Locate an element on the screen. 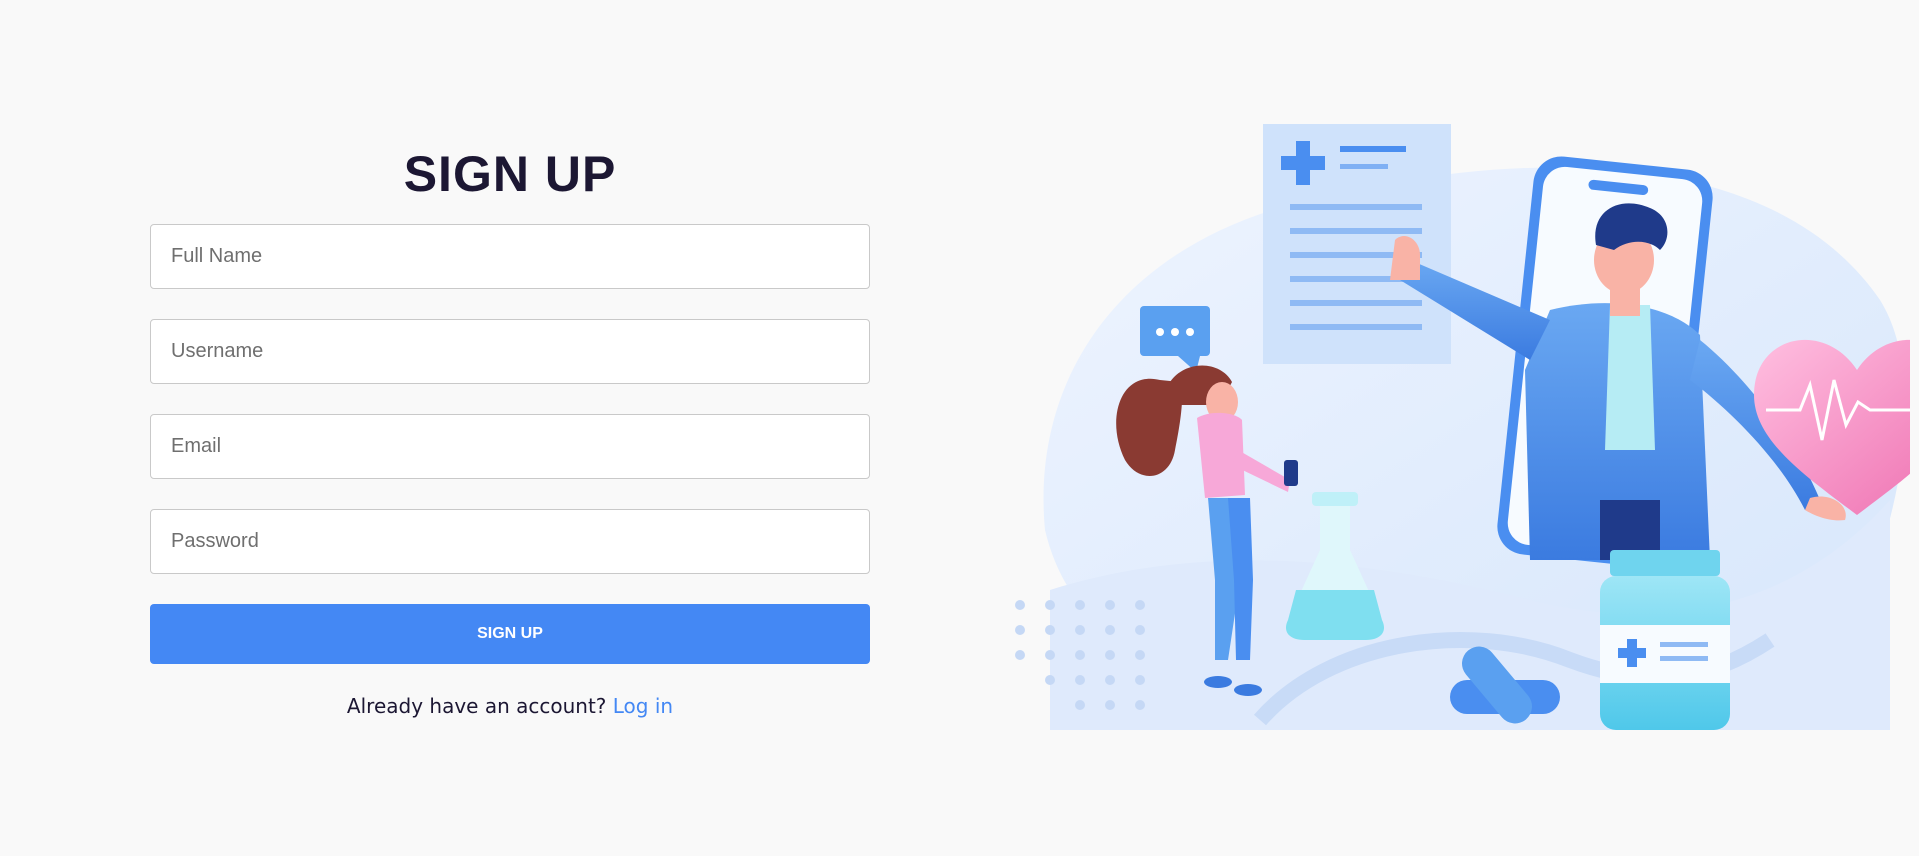 The width and height of the screenshot is (1919, 856). medicine-bottle-icon is located at coordinates (1665, 640).